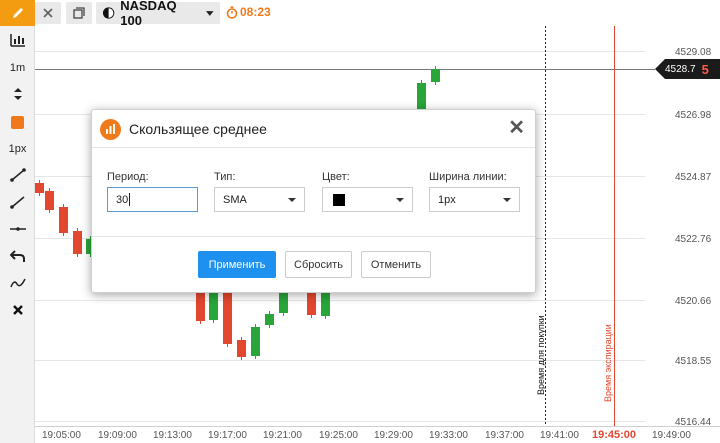  Describe the element at coordinates (227, 435) in the screenshot. I see `time-tick: 19:17:00` at that location.